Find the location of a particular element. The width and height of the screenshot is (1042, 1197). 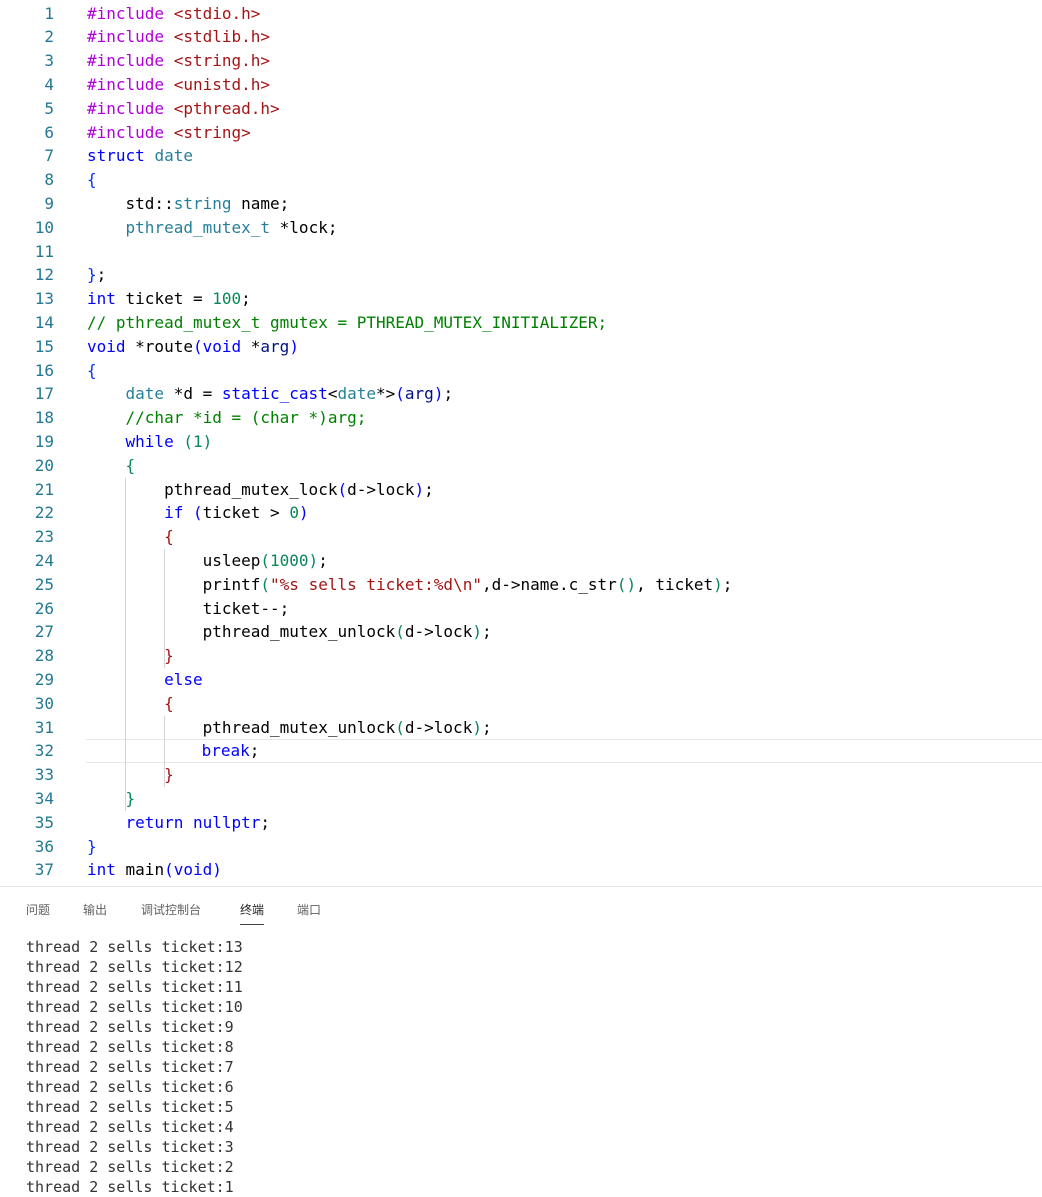

code-line: 36} is located at coordinates (521, 847).